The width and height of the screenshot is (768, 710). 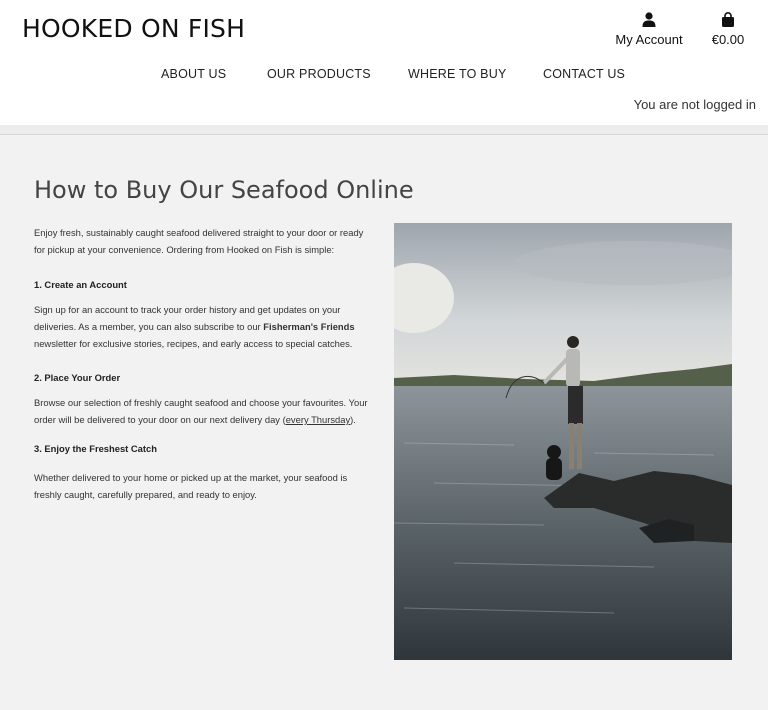 I want to click on step-1-heading: 1. Create an Account, so click(x=80, y=284).